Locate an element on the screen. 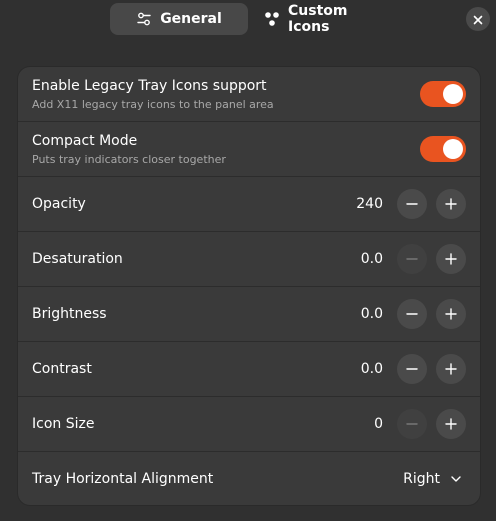 The image size is (496, 521). icon-size-value: 0 is located at coordinates (378, 424).